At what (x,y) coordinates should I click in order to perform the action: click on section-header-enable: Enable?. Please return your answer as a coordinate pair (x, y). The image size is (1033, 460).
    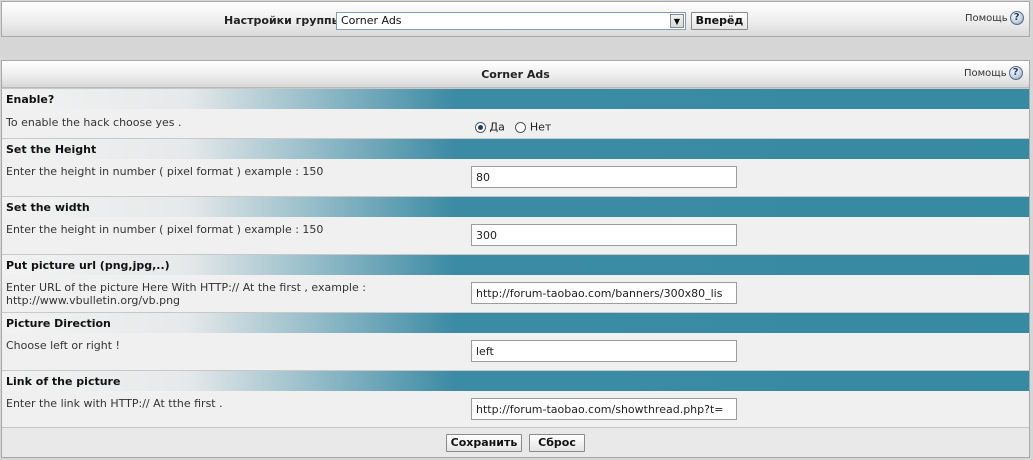
    Looking at the image, I should click on (515, 98).